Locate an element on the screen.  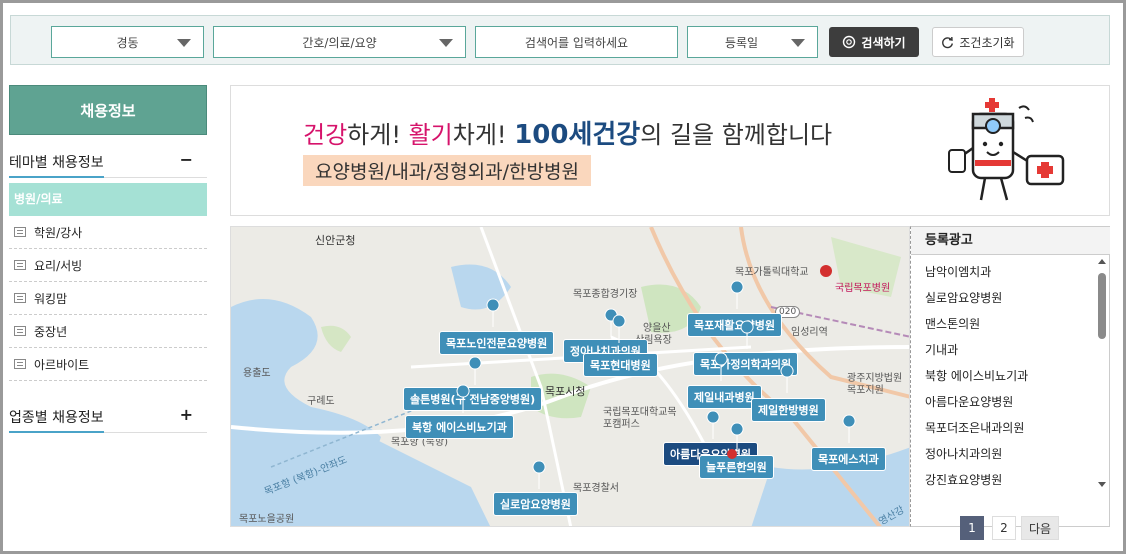
reset-button-label: 조건초기화 is located at coordinates (987, 42).